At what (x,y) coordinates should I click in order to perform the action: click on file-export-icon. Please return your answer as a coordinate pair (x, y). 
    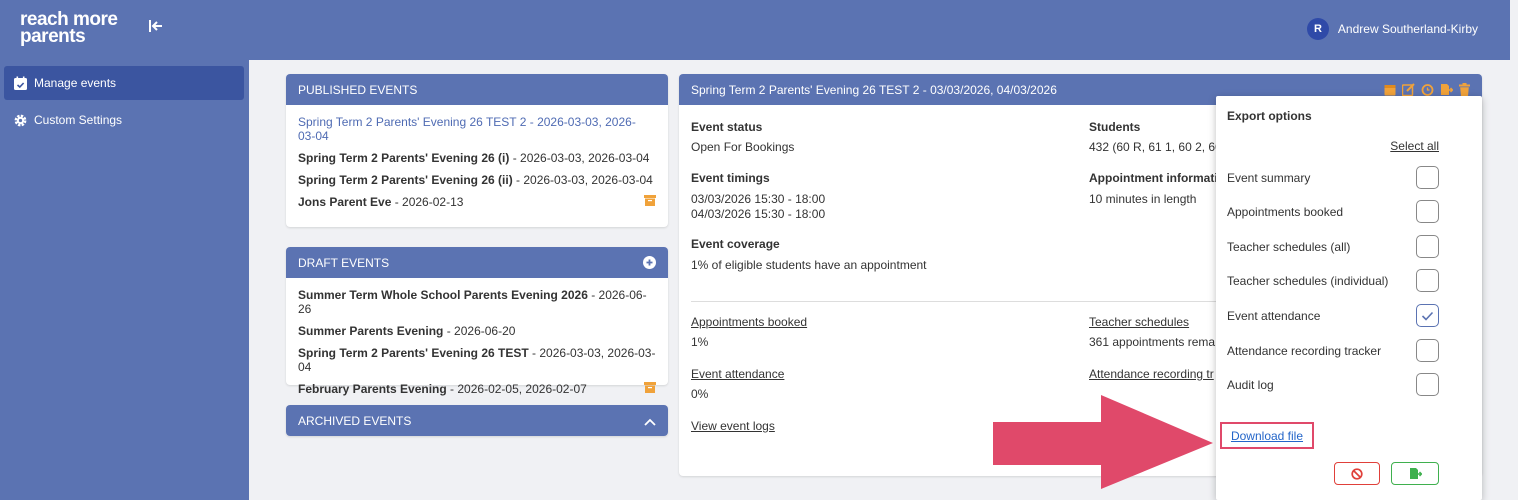
    Looking at the image, I should click on (1415, 473).